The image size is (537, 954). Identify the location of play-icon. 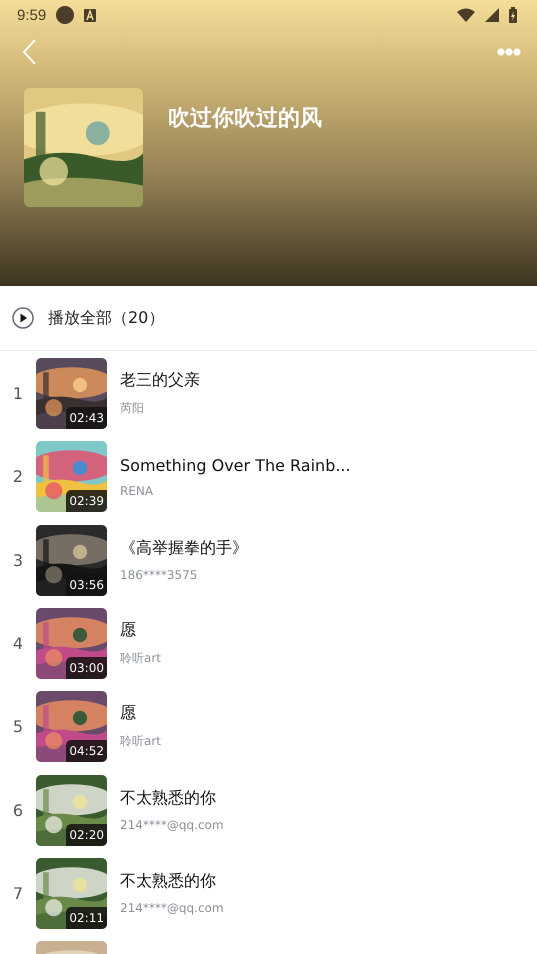
(23, 318).